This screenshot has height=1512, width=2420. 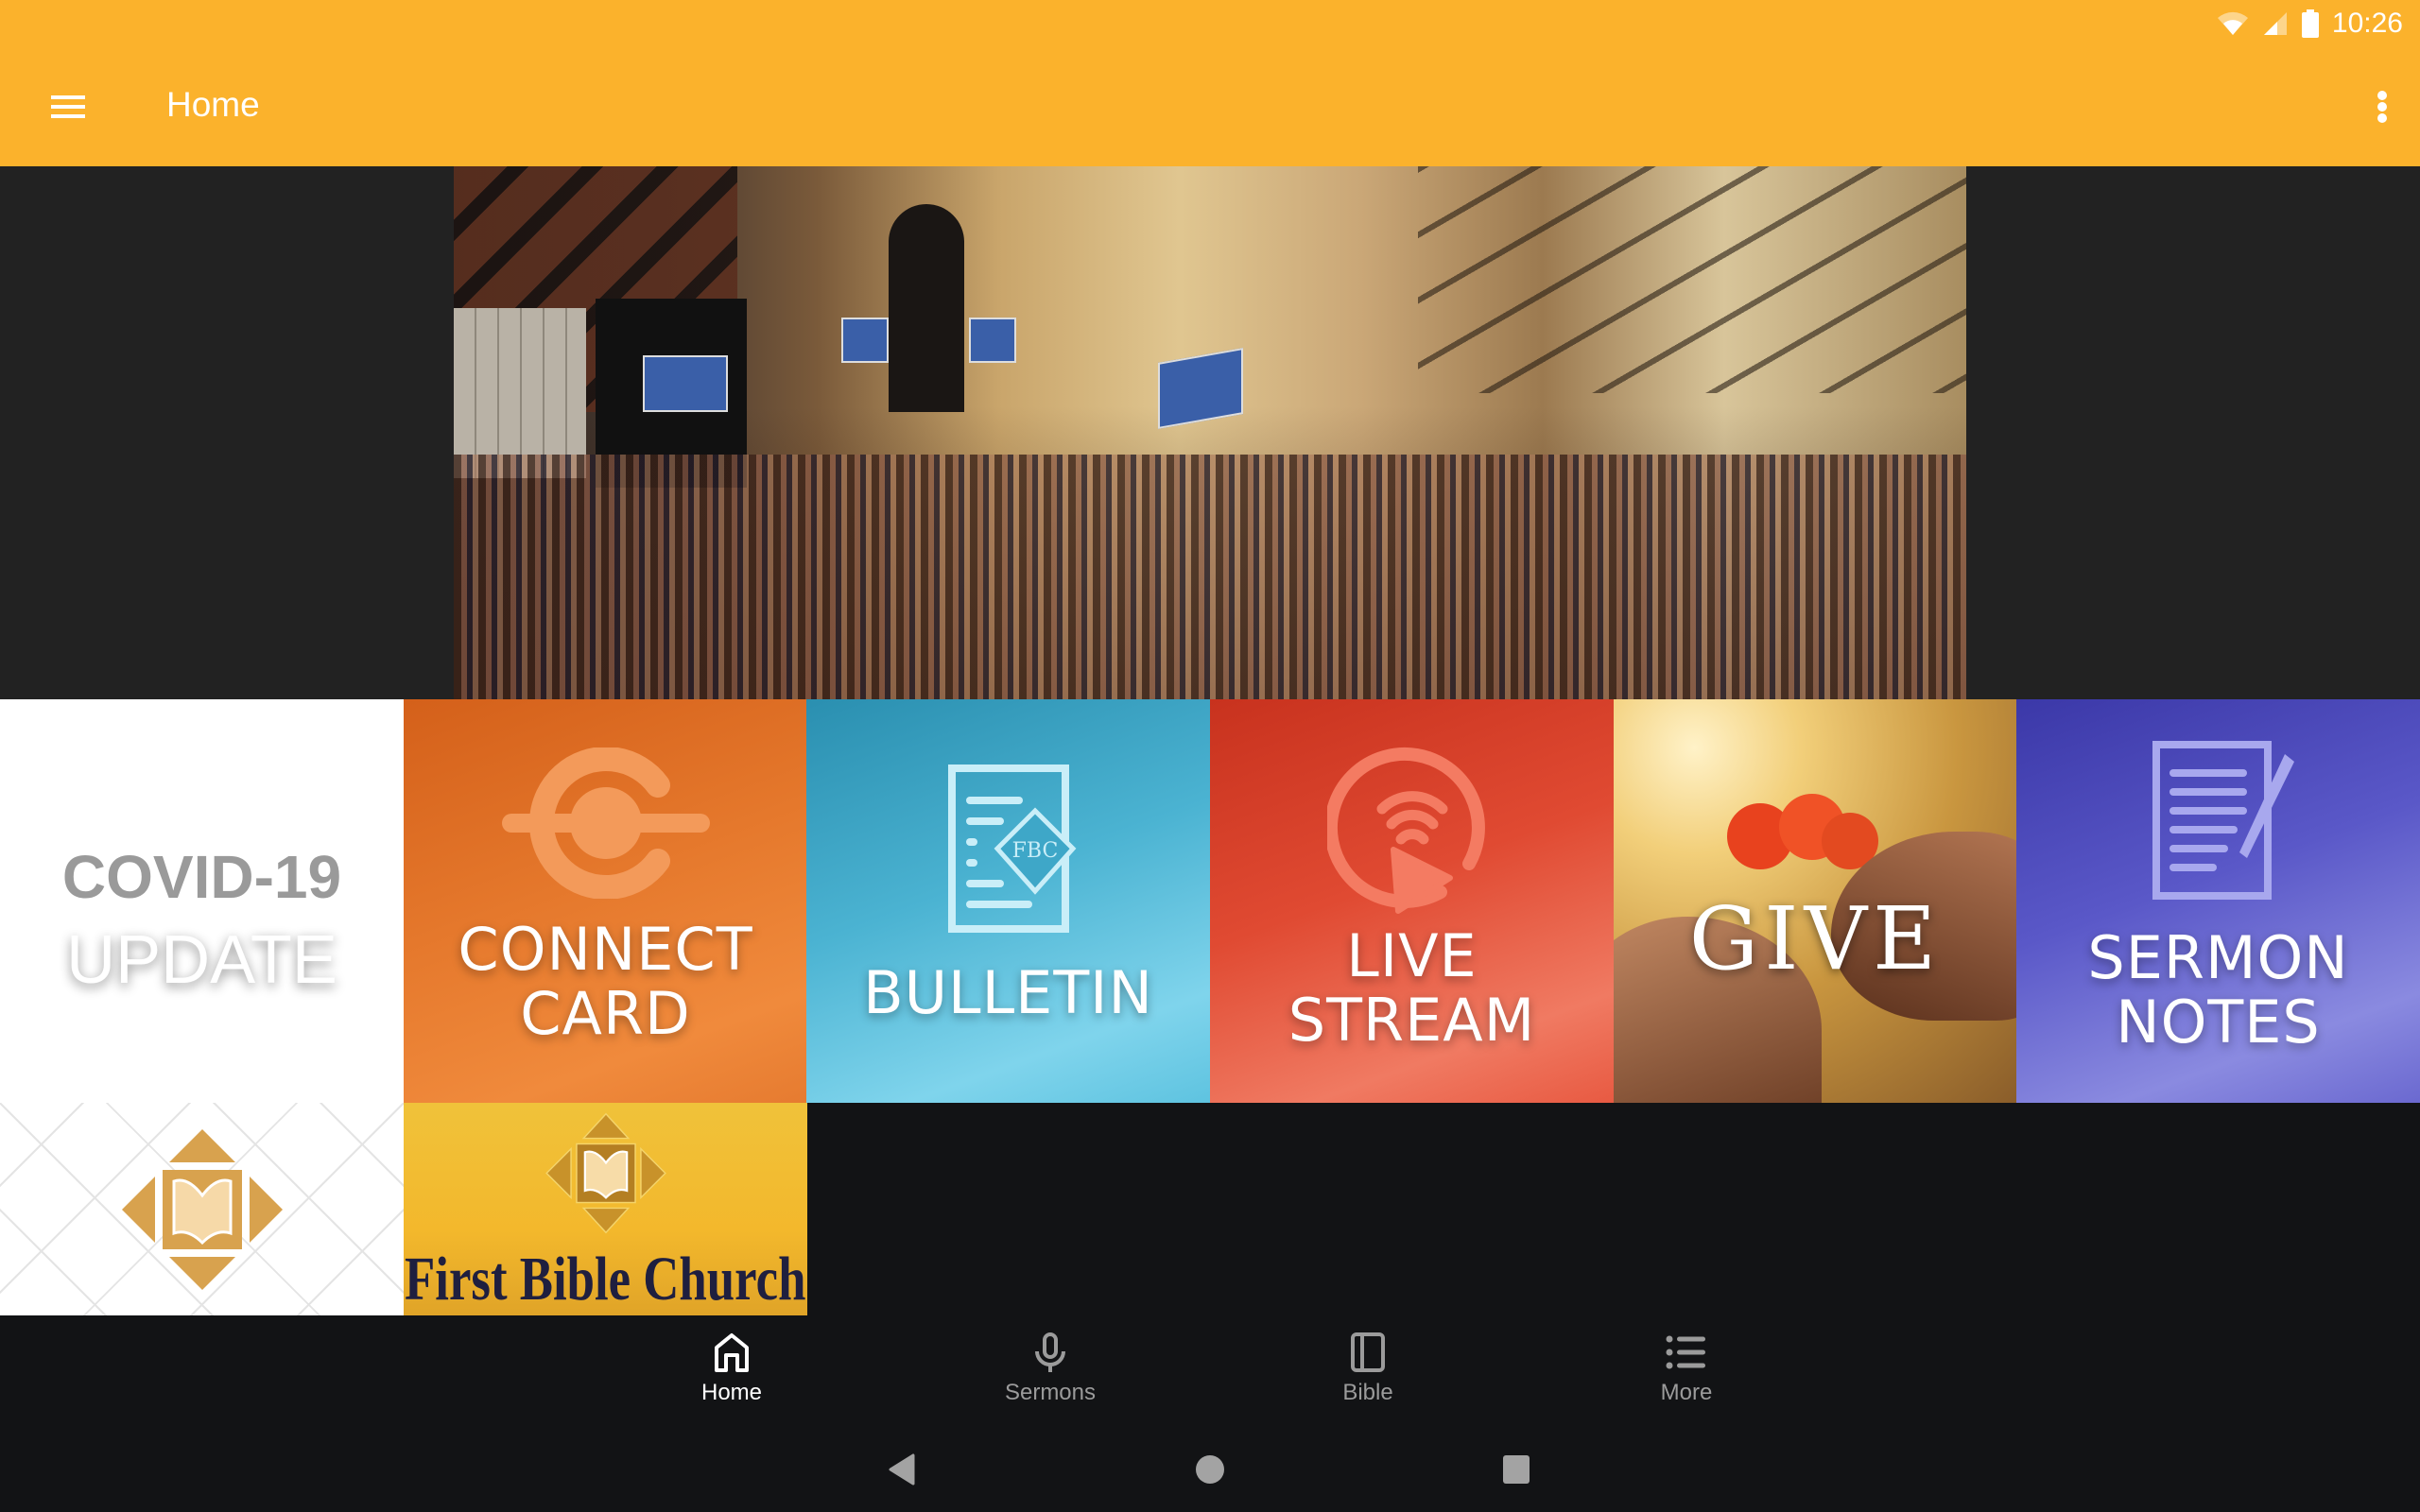 I want to click on bulletin-fbc-text: FBC, so click(x=1034, y=851).